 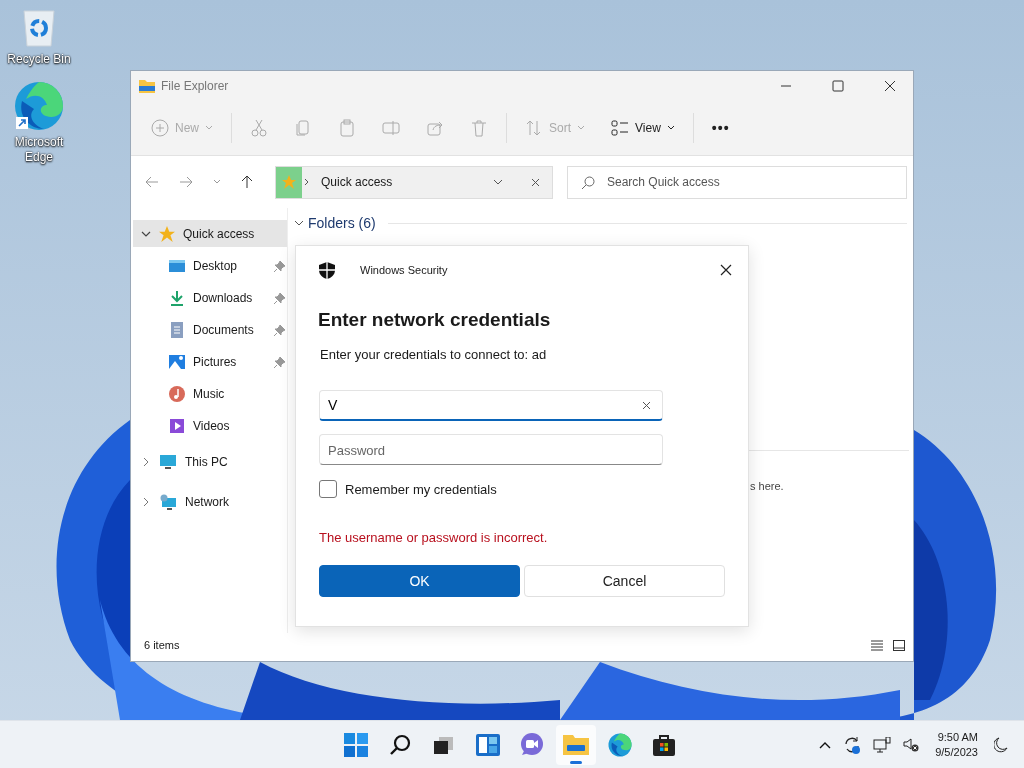 I want to click on download-icon, so click(x=177, y=298).